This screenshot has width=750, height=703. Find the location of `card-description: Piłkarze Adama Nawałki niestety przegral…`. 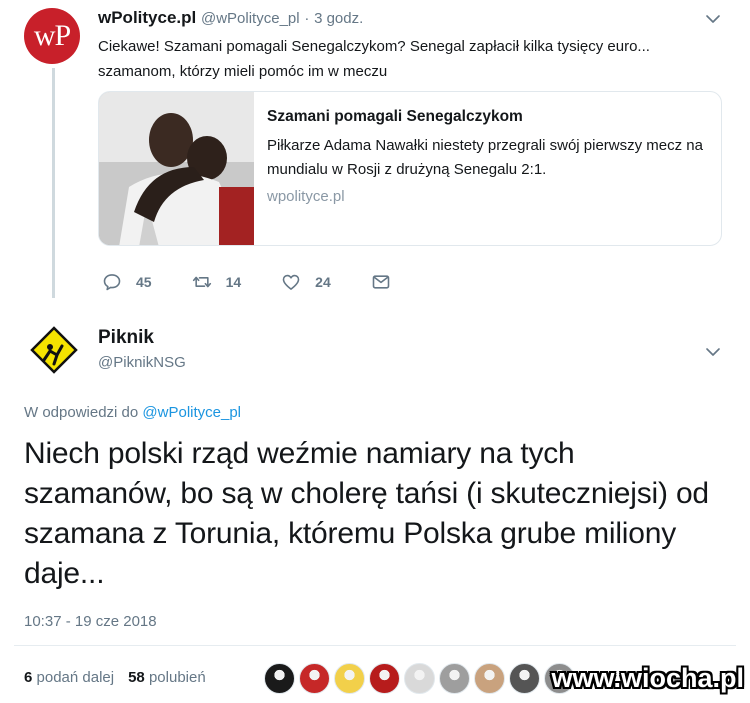

card-description: Piłkarze Adama Nawałki niestety przegral… is located at coordinates (485, 157).